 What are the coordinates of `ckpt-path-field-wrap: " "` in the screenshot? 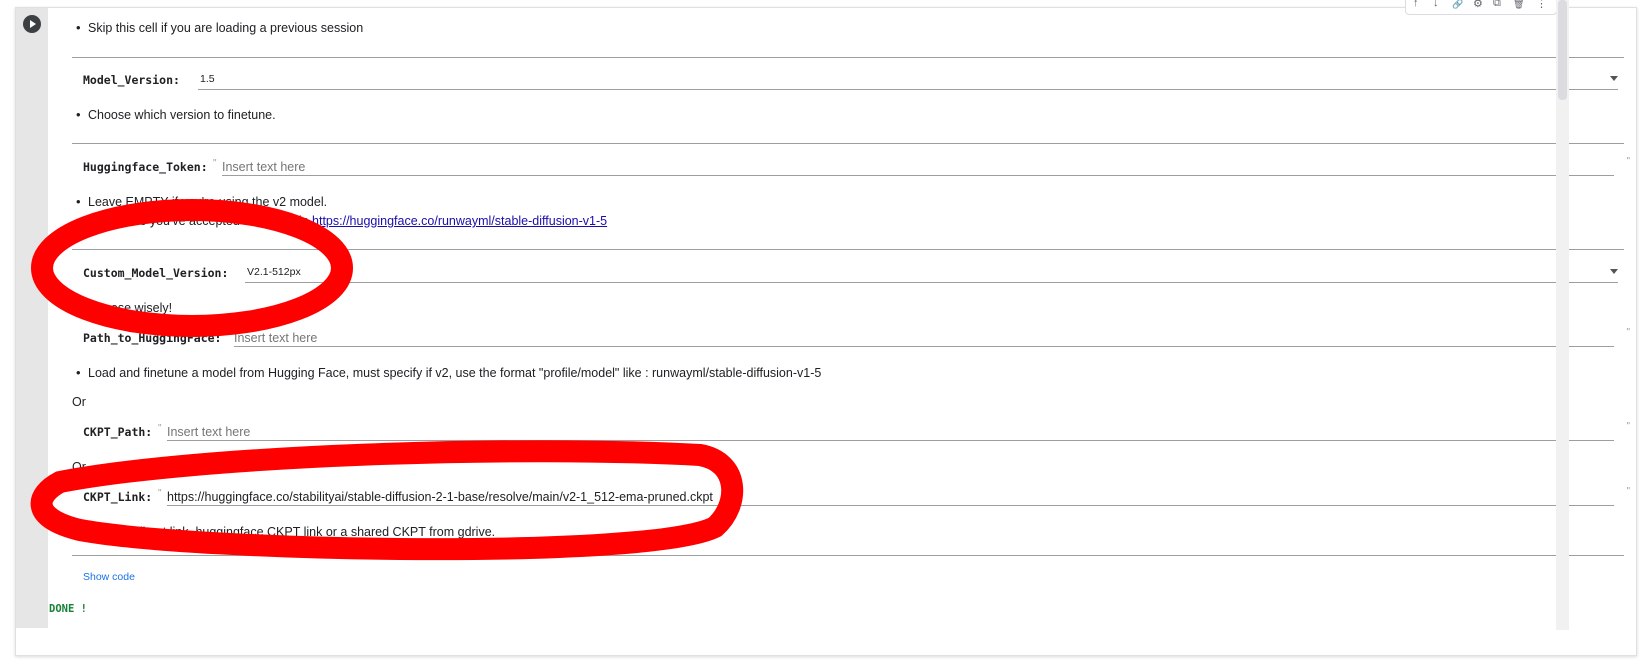 It's located at (894, 431).